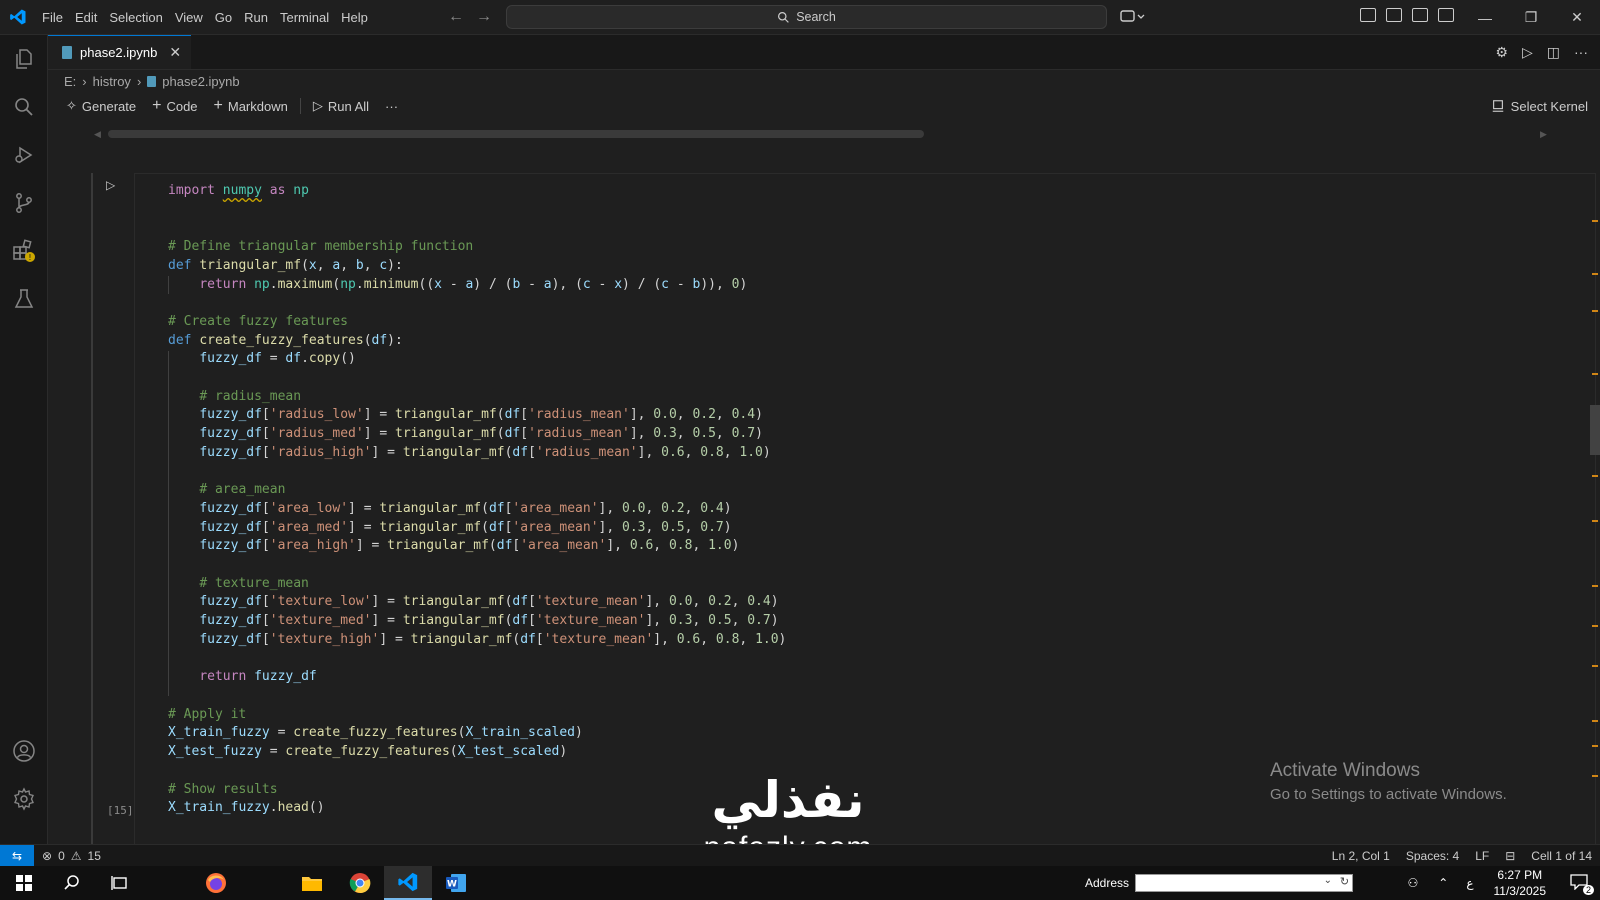  Describe the element at coordinates (189, 17) in the screenshot. I see `menu-view: View` at that location.